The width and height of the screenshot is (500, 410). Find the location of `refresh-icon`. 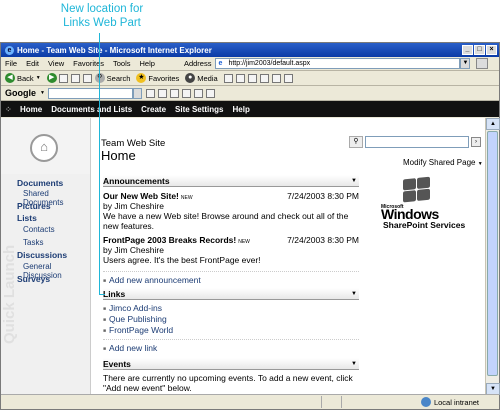

refresh-icon is located at coordinates (75, 78).